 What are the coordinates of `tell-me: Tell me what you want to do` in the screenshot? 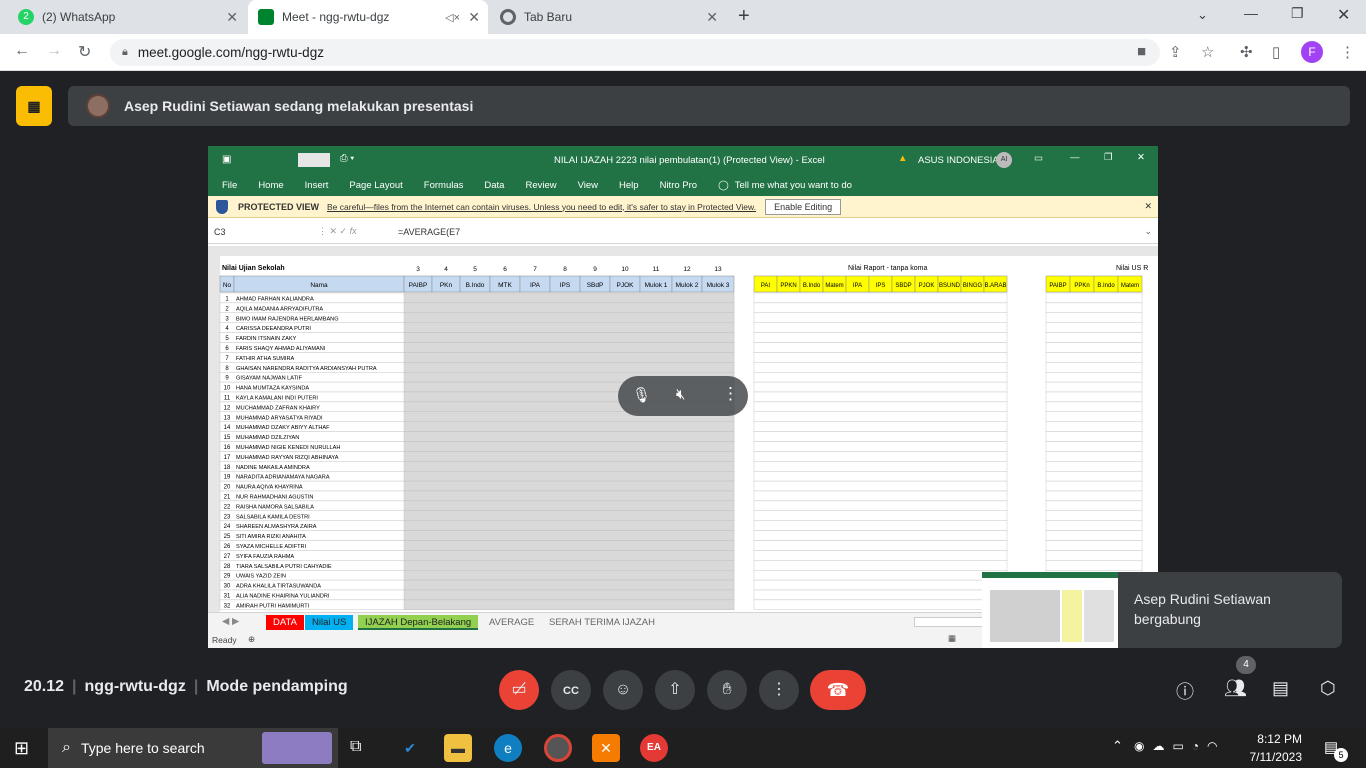 It's located at (793, 185).